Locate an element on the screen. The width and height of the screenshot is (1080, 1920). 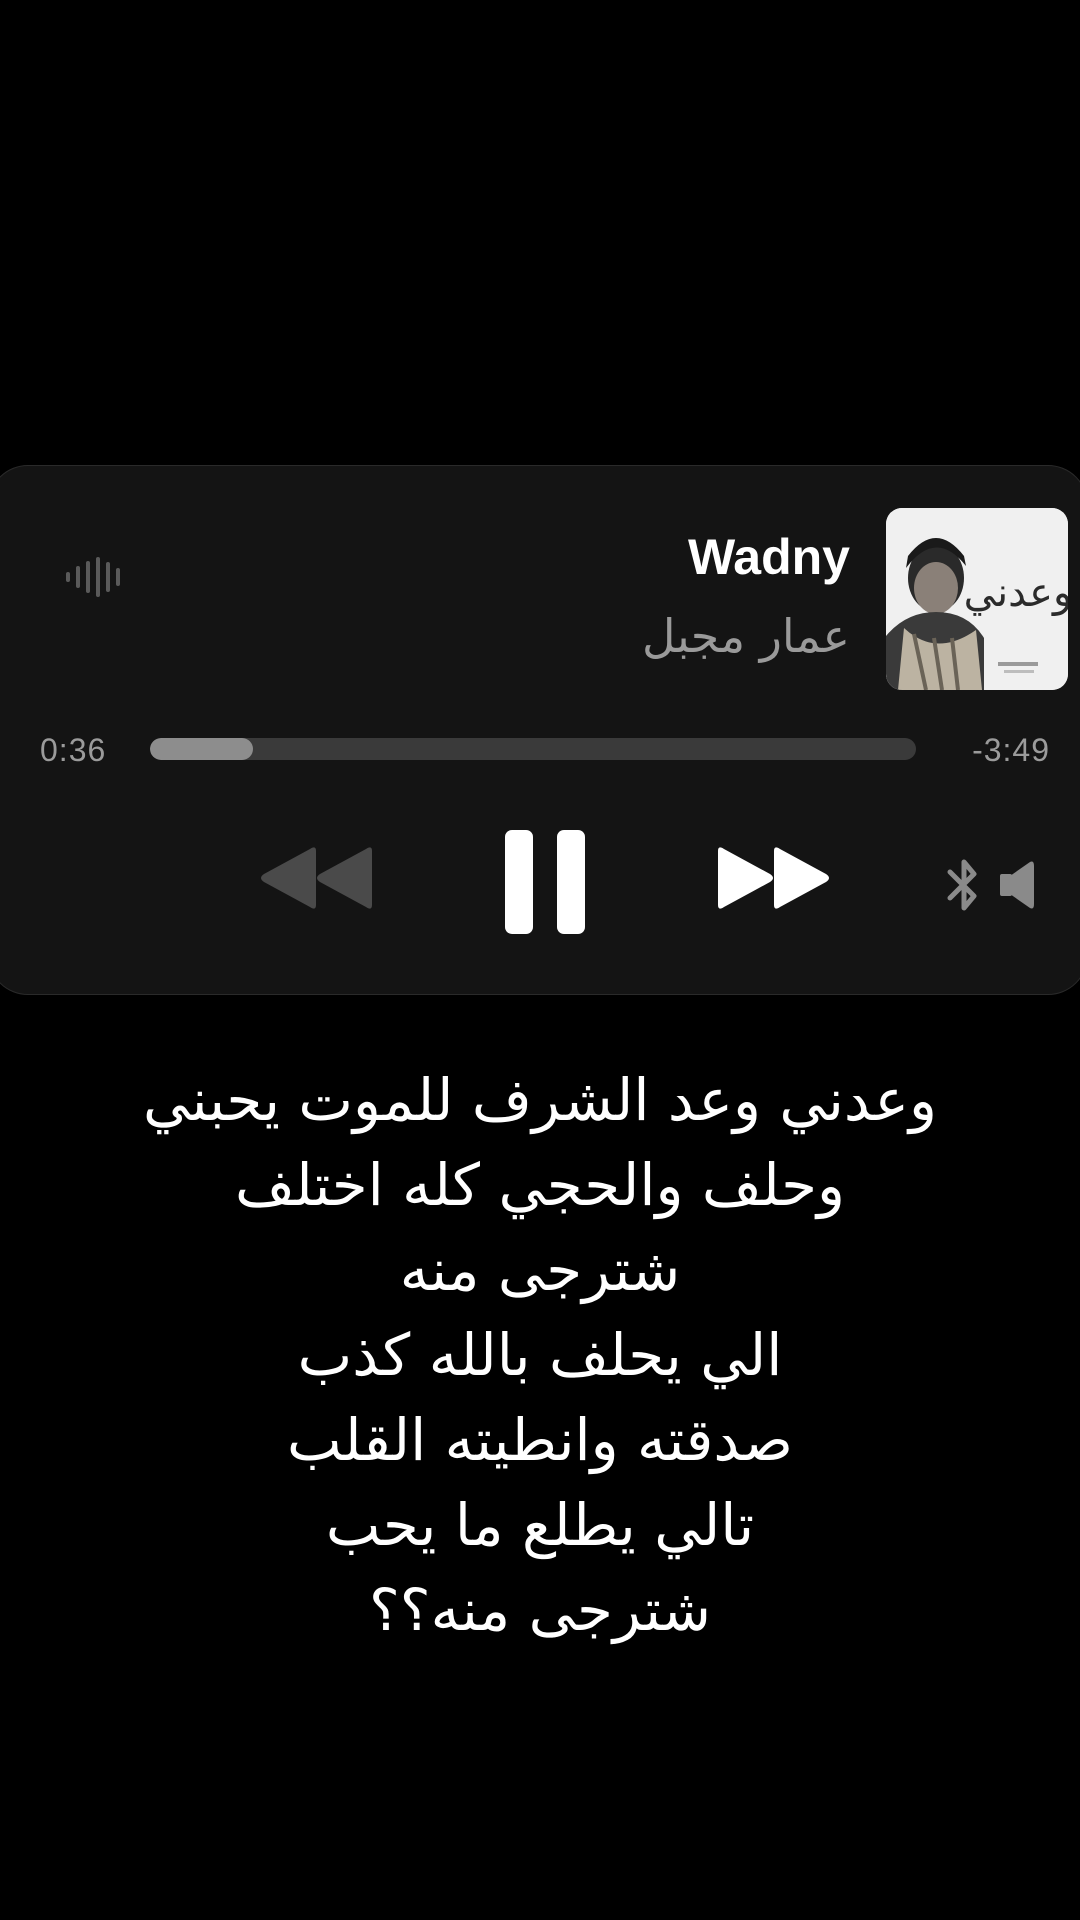
track-title: Wadny is located at coordinates (768, 557).